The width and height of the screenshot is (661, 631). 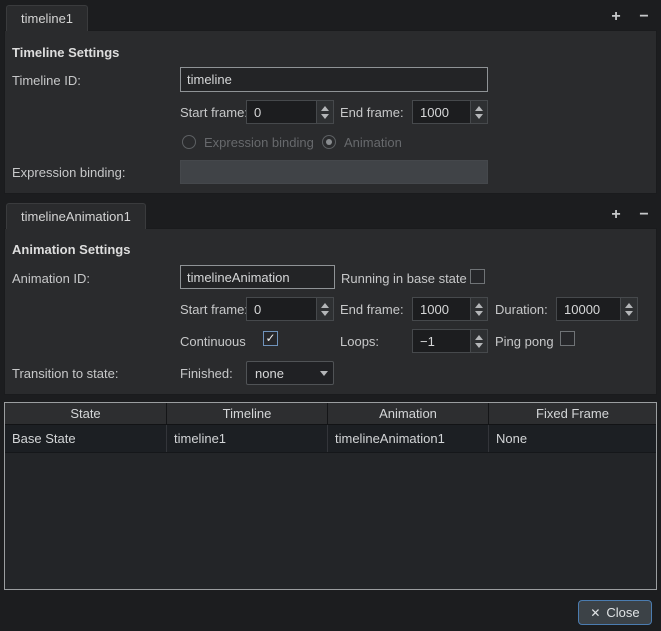 I want to click on animation-settings-title: Animation Settings, so click(x=71, y=249).